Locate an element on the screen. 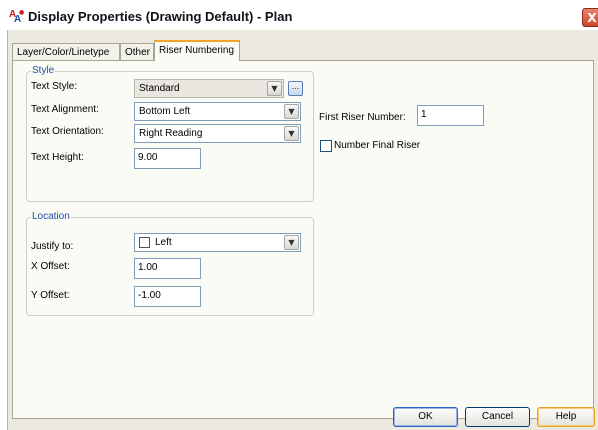 The height and width of the screenshot is (430, 598). first-riser-number-input: 1 is located at coordinates (450, 115).